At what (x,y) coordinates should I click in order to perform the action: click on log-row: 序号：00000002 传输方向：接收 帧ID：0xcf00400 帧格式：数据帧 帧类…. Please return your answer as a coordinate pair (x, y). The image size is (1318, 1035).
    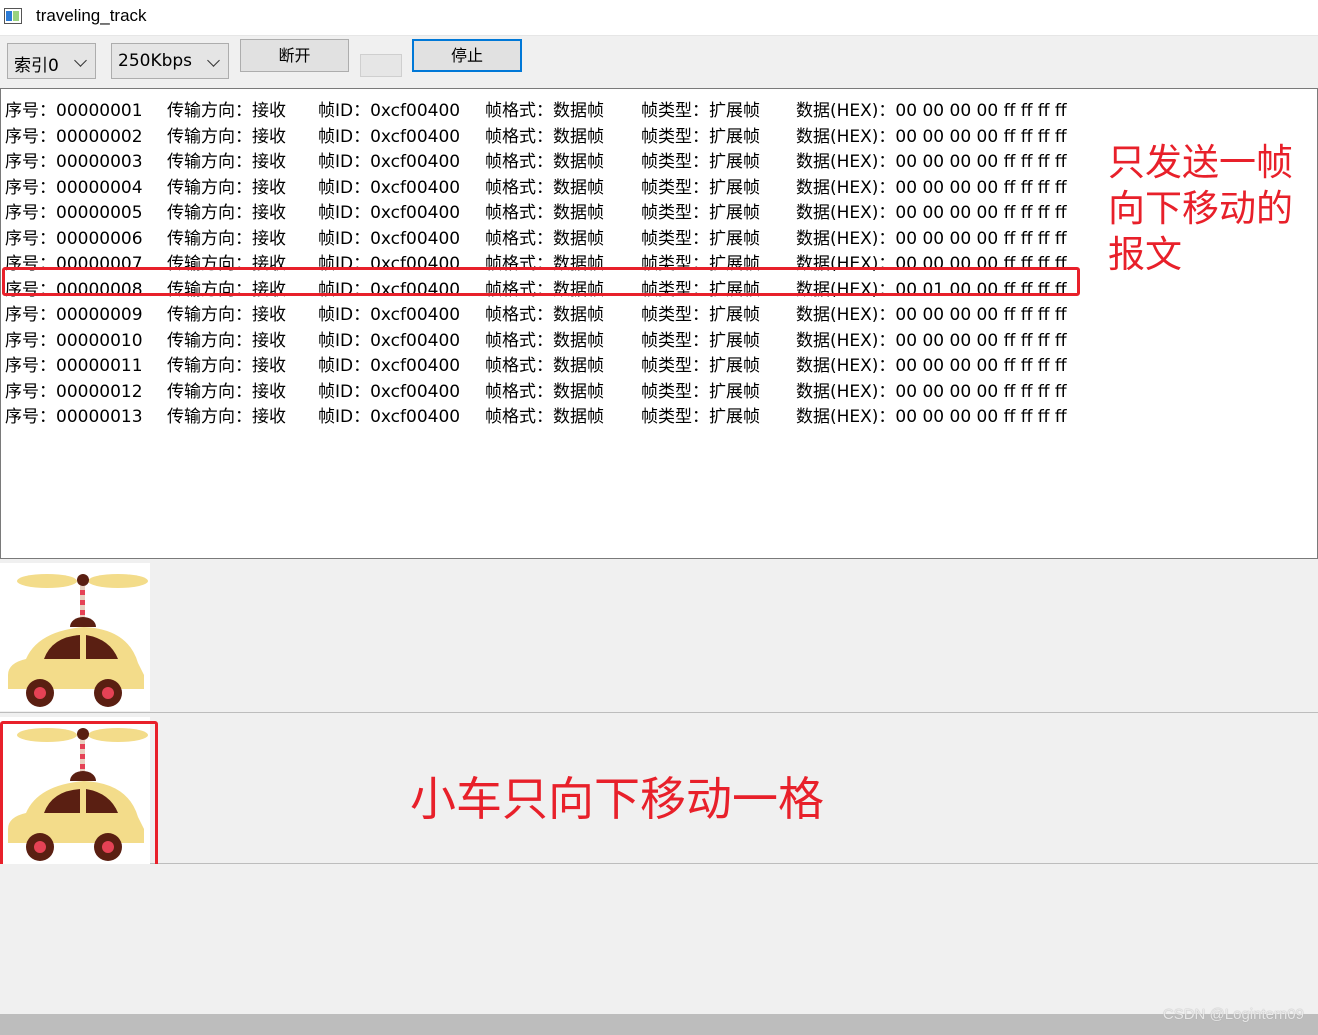
    Looking at the image, I should click on (550, 132).